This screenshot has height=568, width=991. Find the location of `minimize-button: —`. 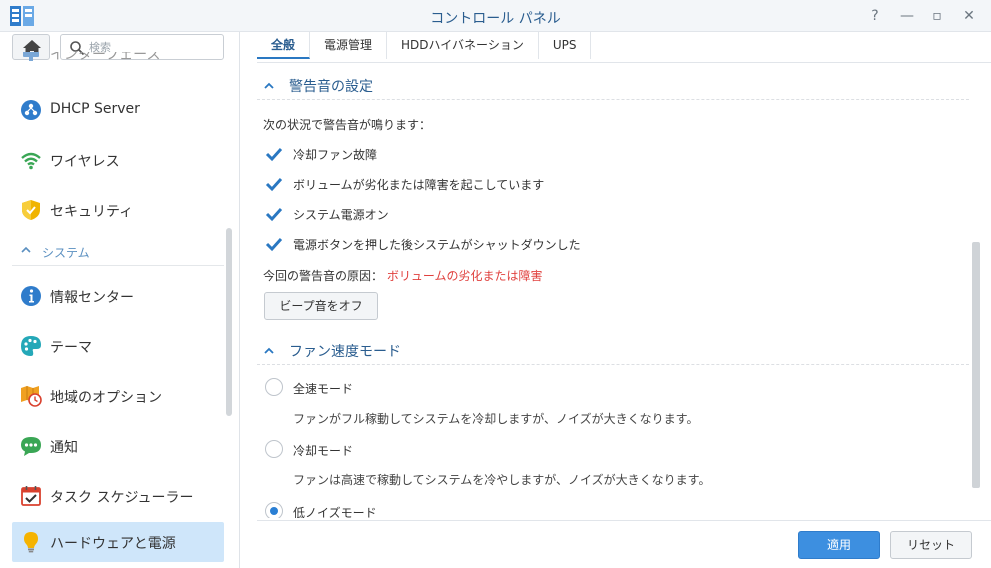

minimize-button: — is located at coordinates (907, 16).